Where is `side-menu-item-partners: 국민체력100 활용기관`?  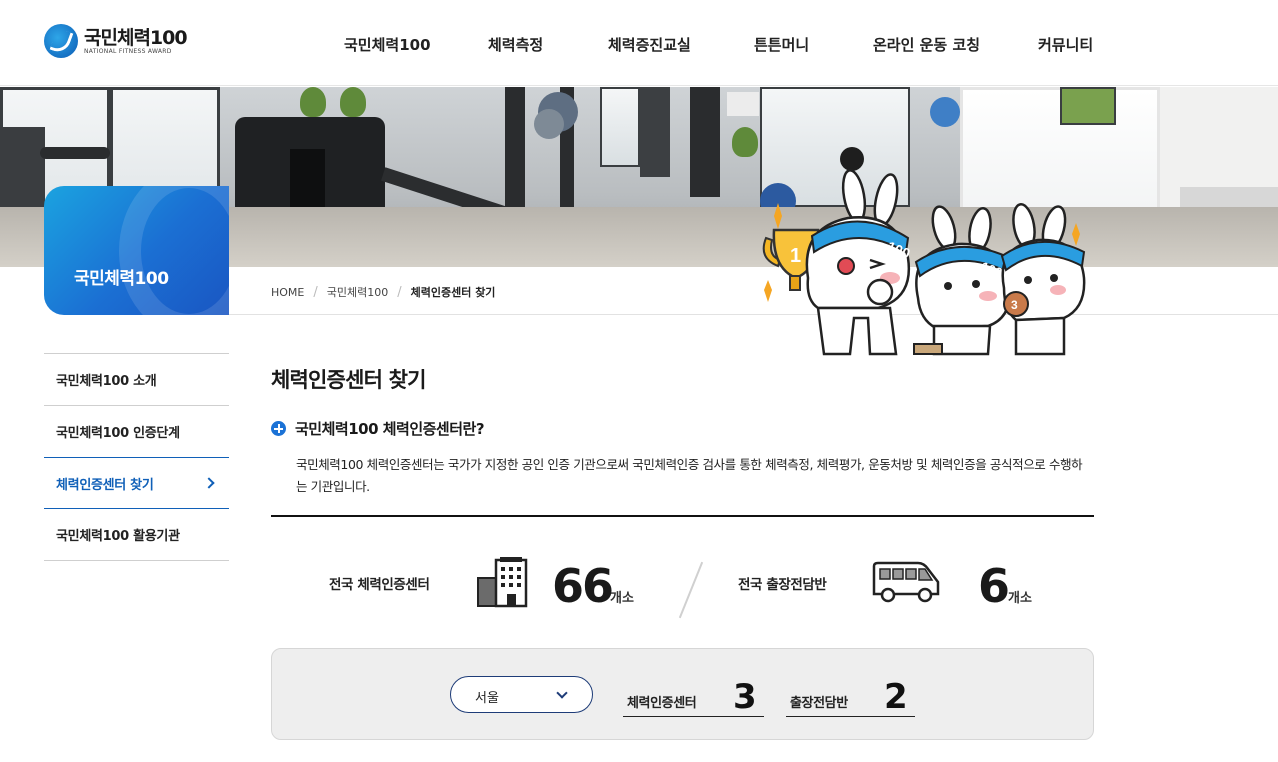 side-menu-item-partners: 국민체력100 활용기관 is located at coordinates (136, 535).